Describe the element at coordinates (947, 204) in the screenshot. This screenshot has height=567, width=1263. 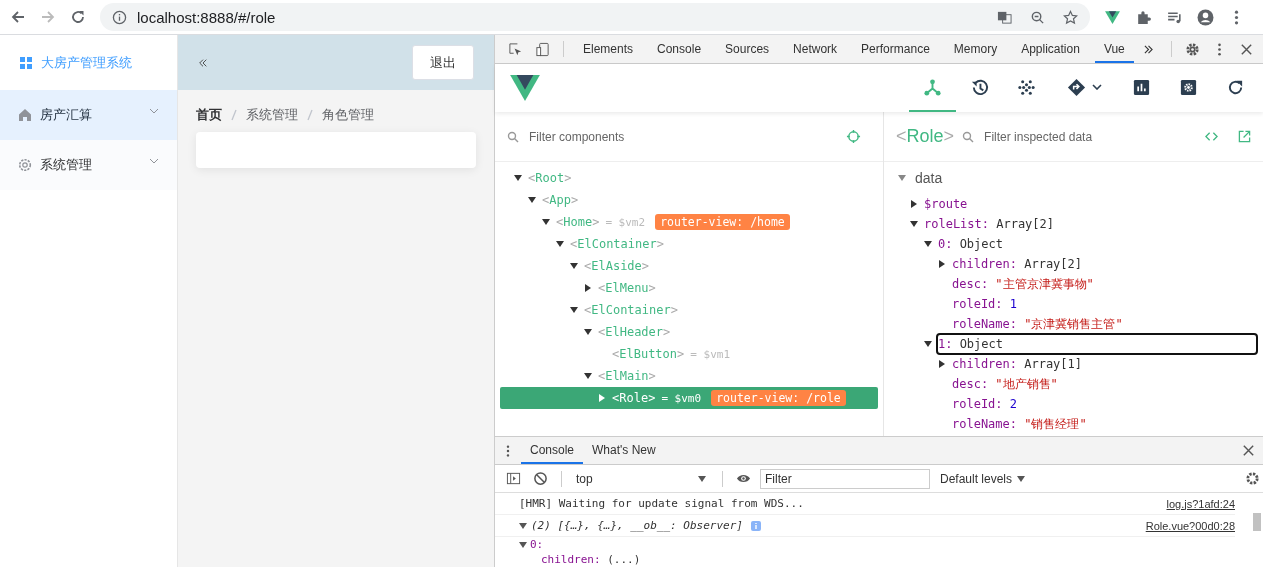
I see `data-field: $route` at that location.